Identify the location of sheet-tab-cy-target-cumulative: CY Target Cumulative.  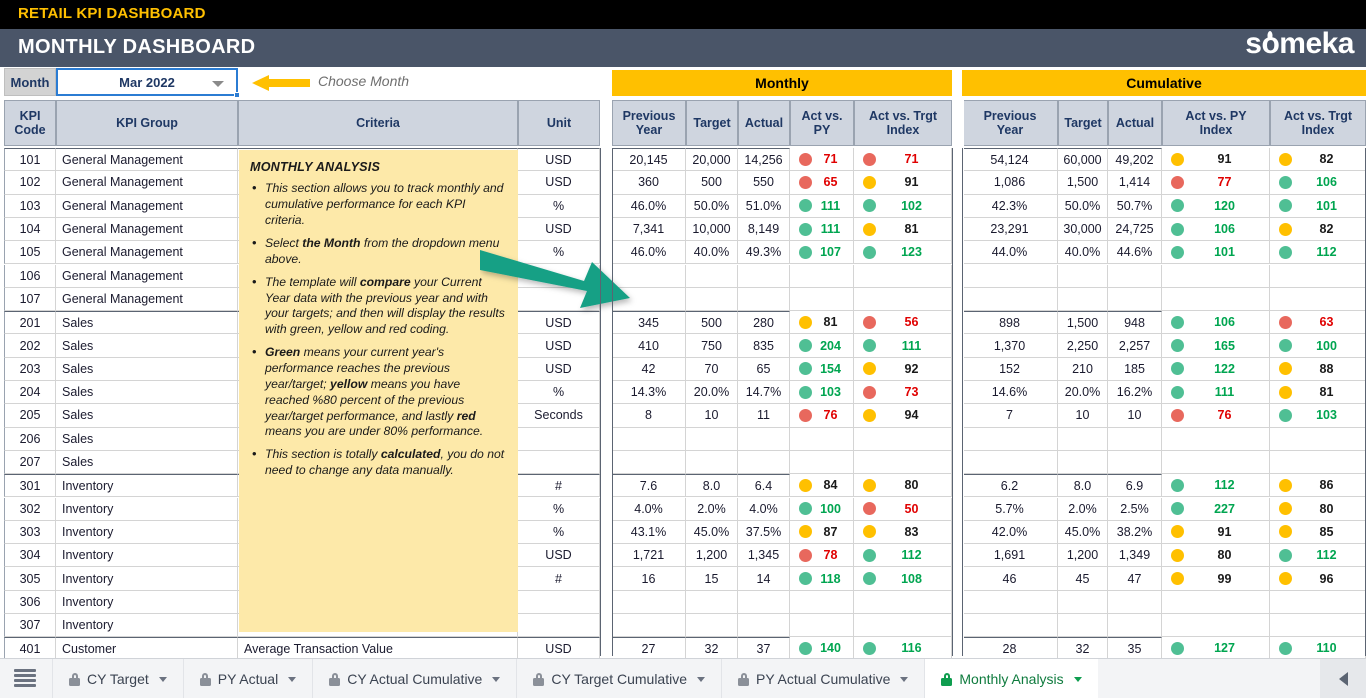
(618, 678).